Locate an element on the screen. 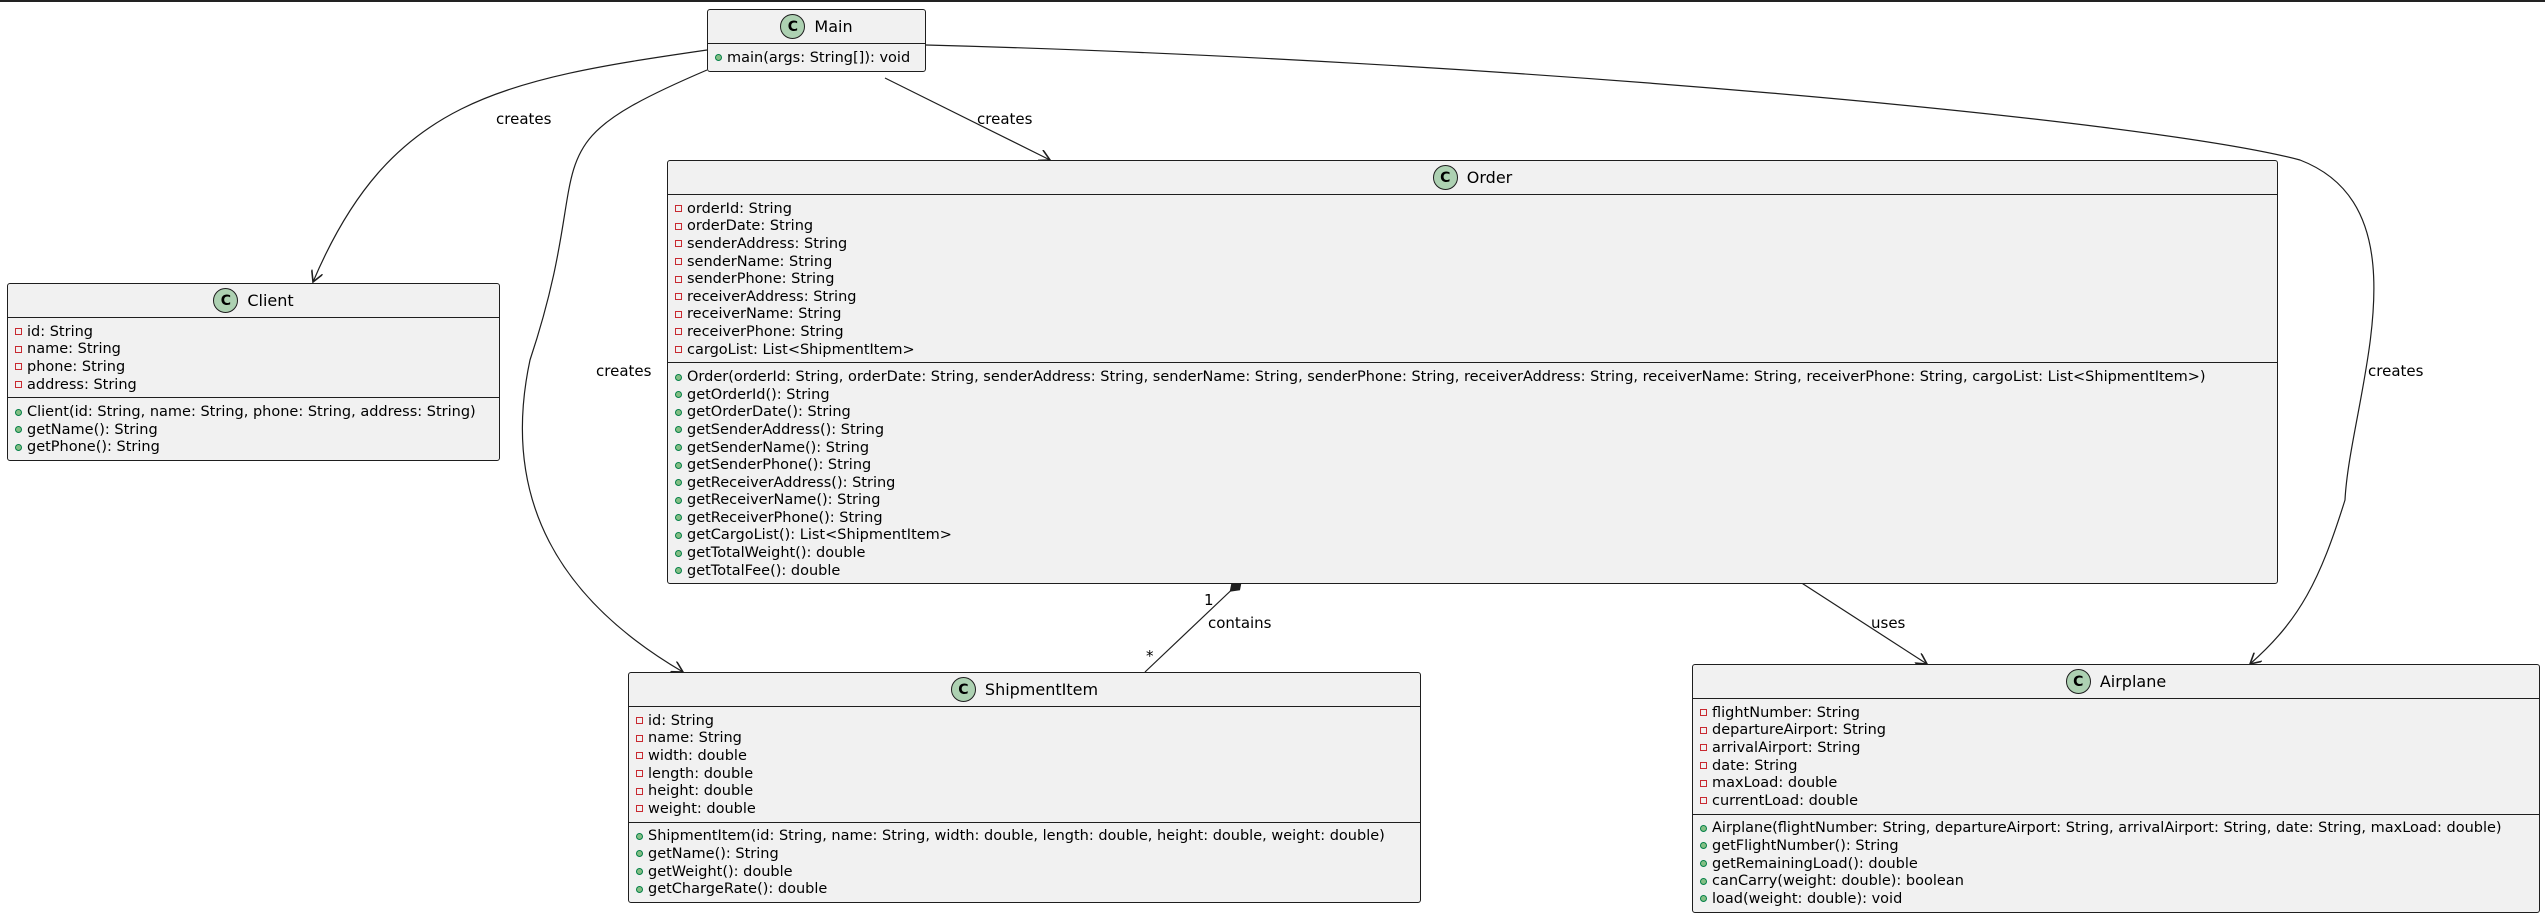 The width and height of the screenshot is (2545, 913). method-text: getWeight(): double is located at coordinates (720, 871).